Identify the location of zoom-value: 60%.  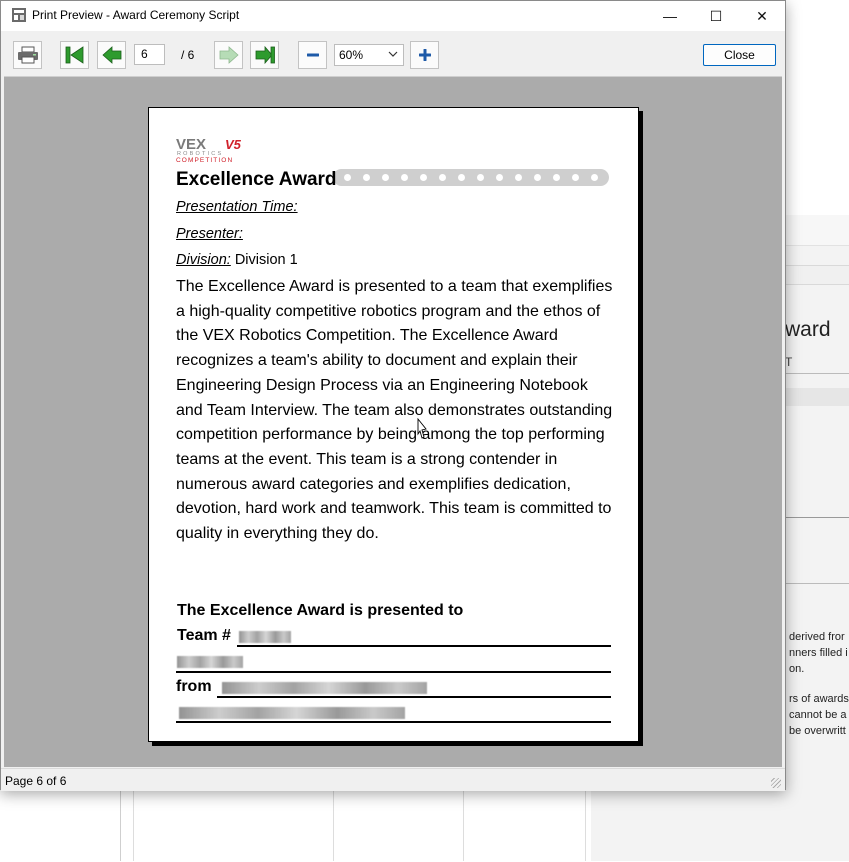
(351, 55).